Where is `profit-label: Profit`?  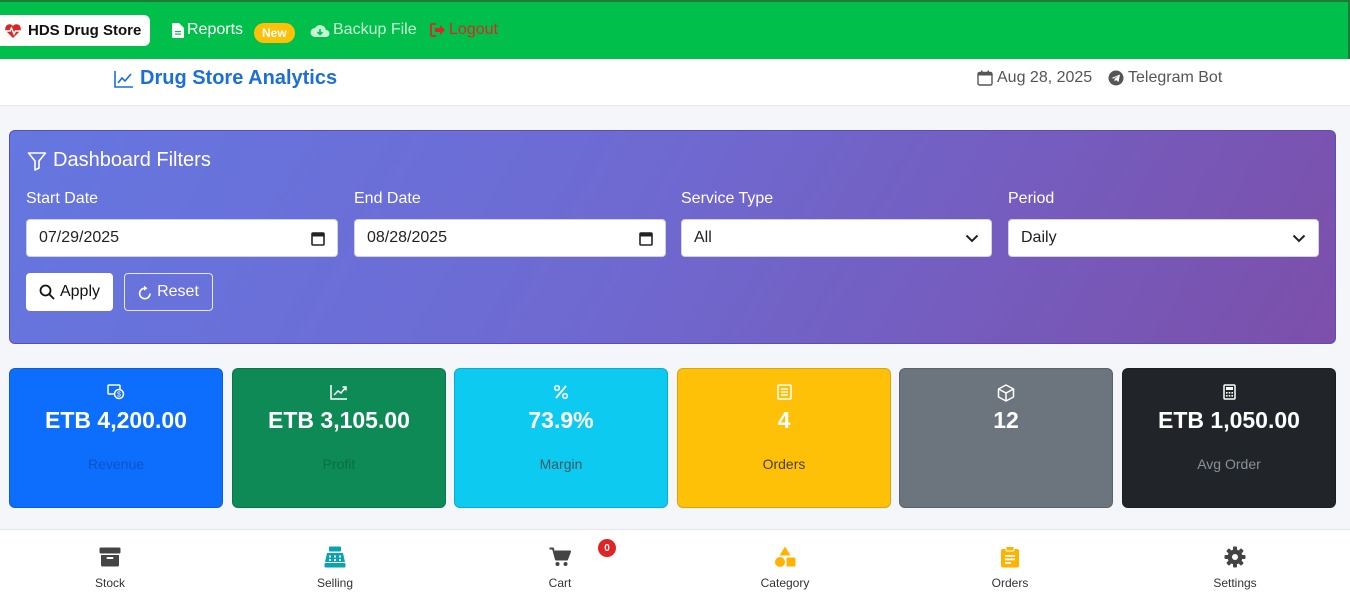 profit-label: Profit is located at coordinates (339, 464).